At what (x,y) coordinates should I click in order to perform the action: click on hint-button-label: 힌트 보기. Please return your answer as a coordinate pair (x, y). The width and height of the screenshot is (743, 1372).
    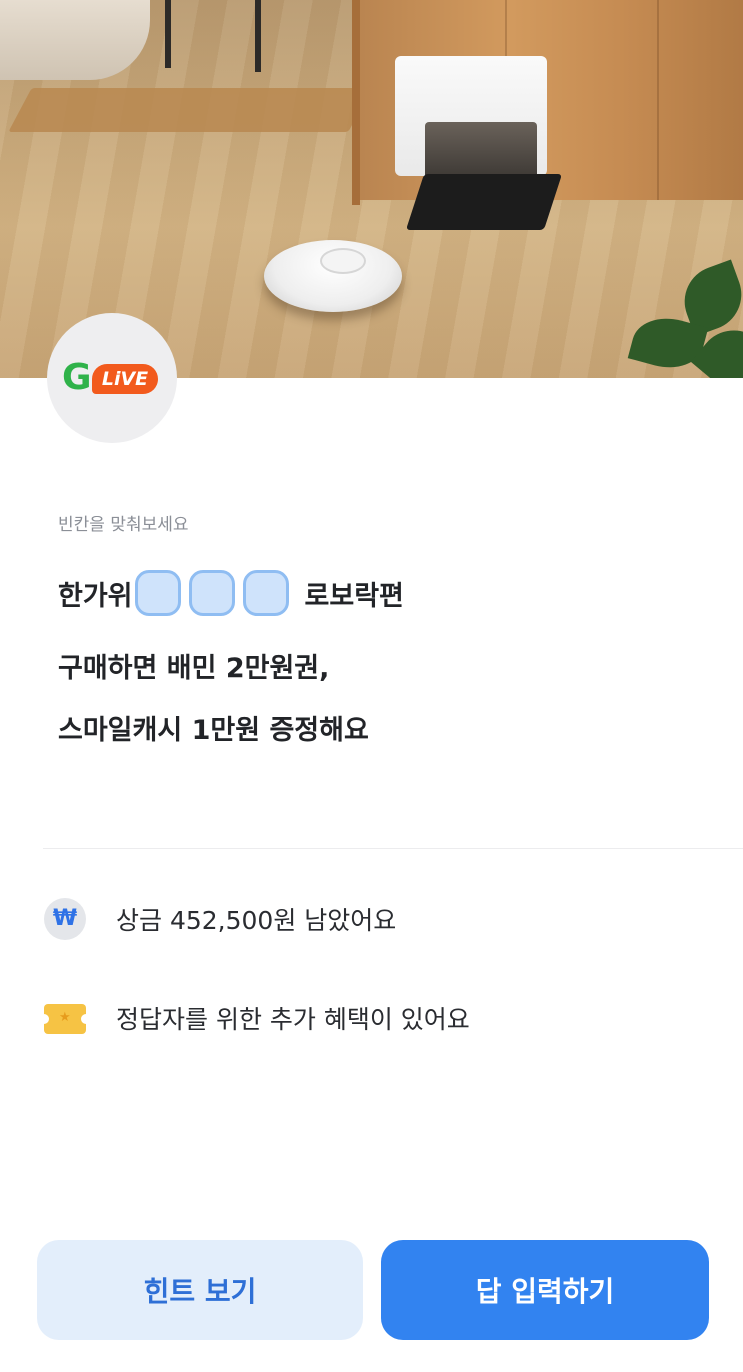
    Looking at the image, I should click on (200, 1291).